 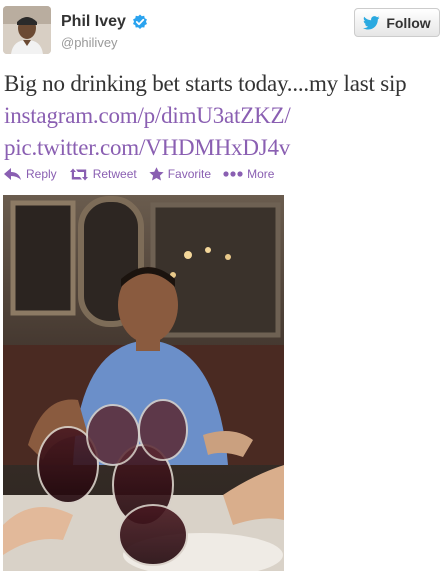 What do you see at coordinates (156, 174) in the screenshot?
I see `star-icon` at bounding box center [156, 174].